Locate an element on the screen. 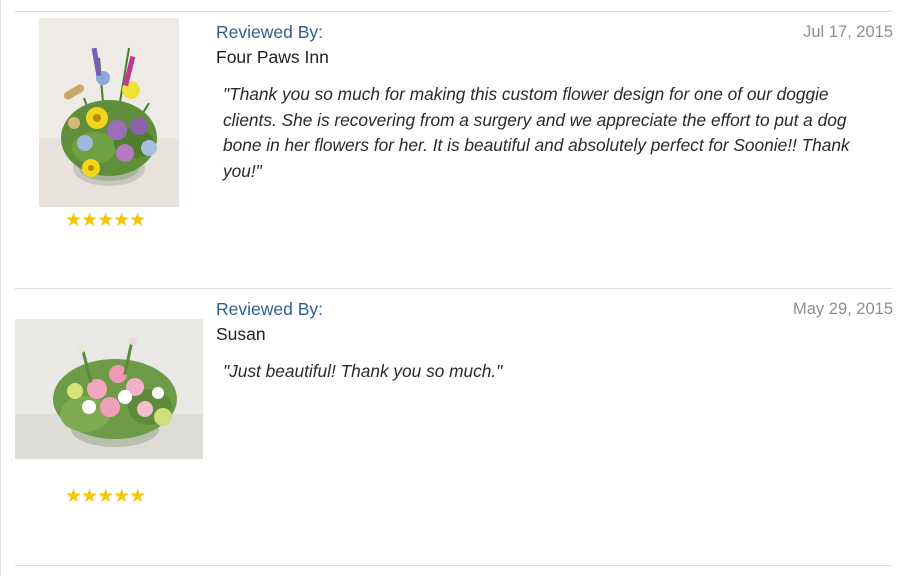  review-text: "Just beautiful! Thank you so much." is located at coordinates (363, 371).